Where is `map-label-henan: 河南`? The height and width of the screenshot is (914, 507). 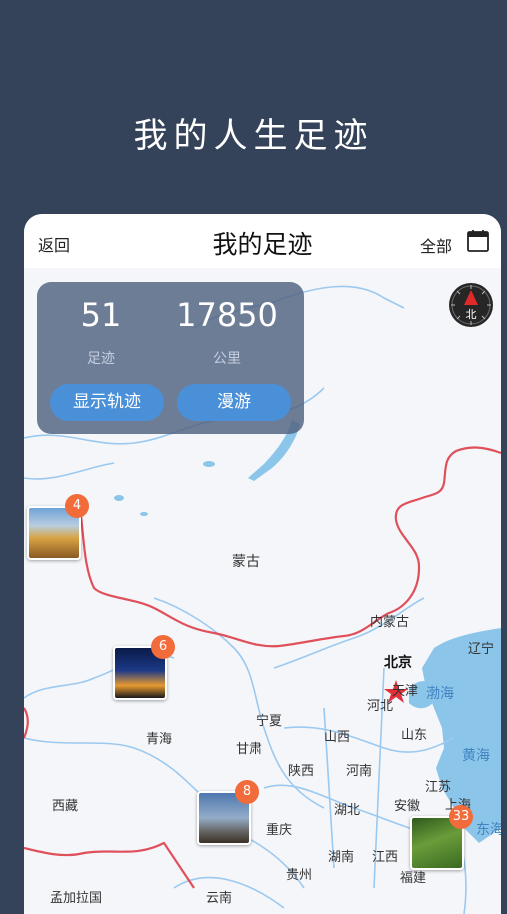 map-label-henan: 河南 is located at coordinates (359, 771).